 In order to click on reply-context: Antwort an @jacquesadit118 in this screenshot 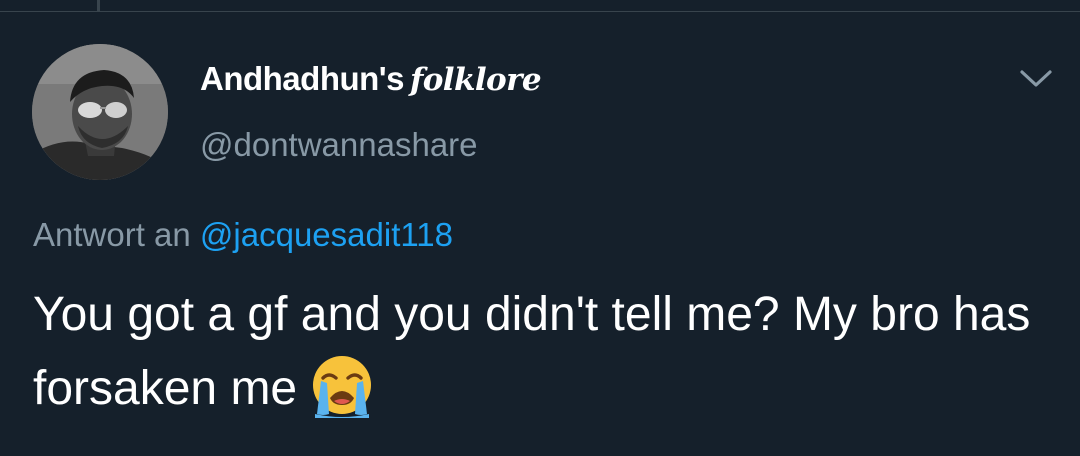, I will do `click(243, 235)`.